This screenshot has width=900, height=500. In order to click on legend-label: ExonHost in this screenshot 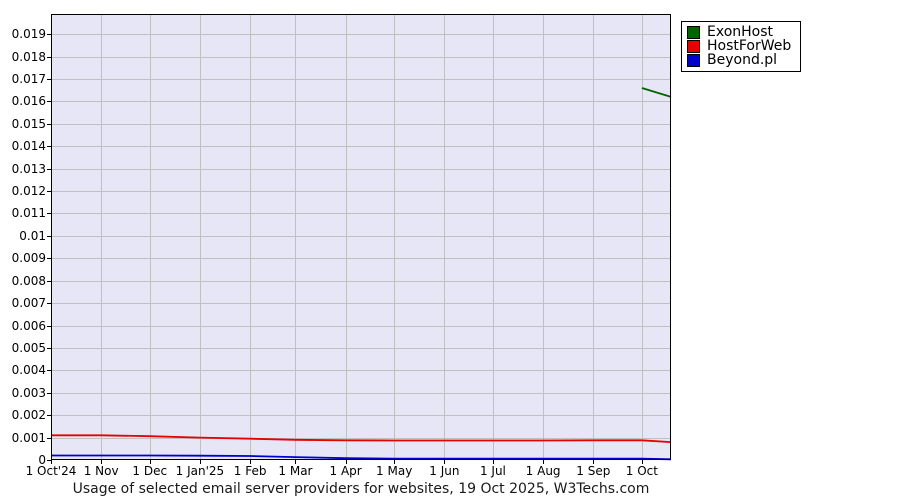, I will do `click(740, 32)`.